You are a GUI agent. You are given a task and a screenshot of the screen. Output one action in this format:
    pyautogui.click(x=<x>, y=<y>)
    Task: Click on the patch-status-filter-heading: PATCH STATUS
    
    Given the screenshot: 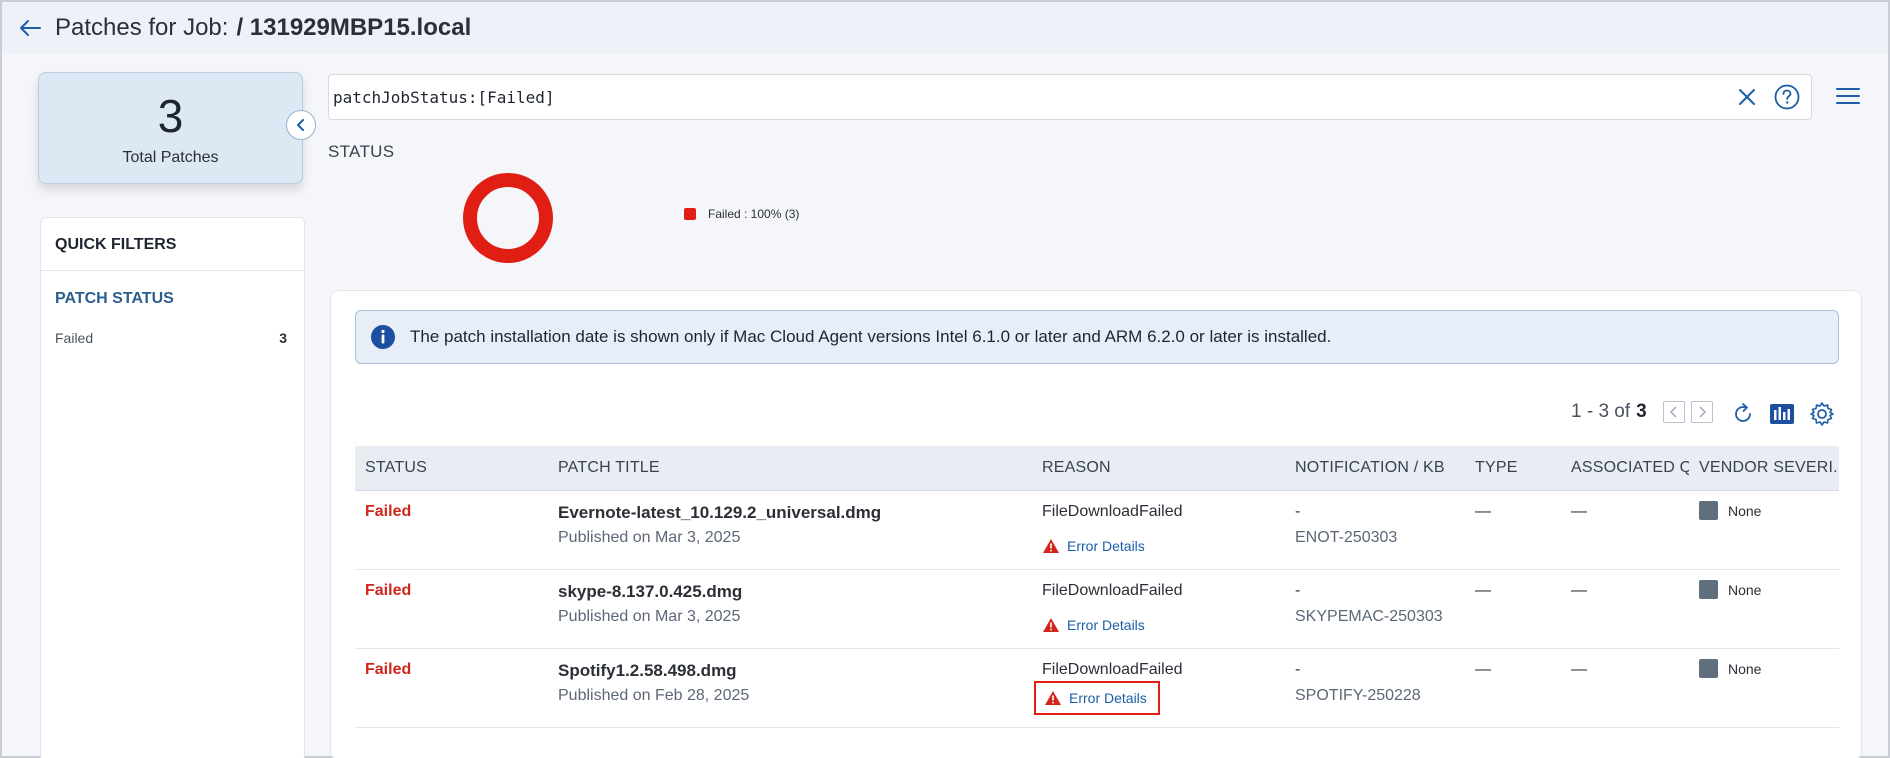 What is the action you would take?
    pyautogui.click(x=114, y=298)
    